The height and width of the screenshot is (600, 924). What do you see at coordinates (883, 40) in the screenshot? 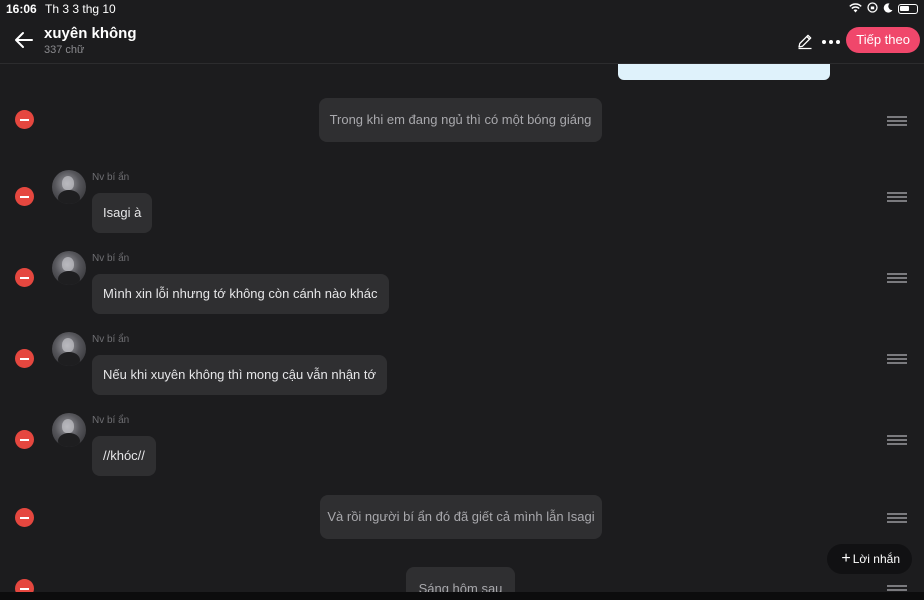
I see `next-button: Tiếp theo` at bounding box center [883, 40].